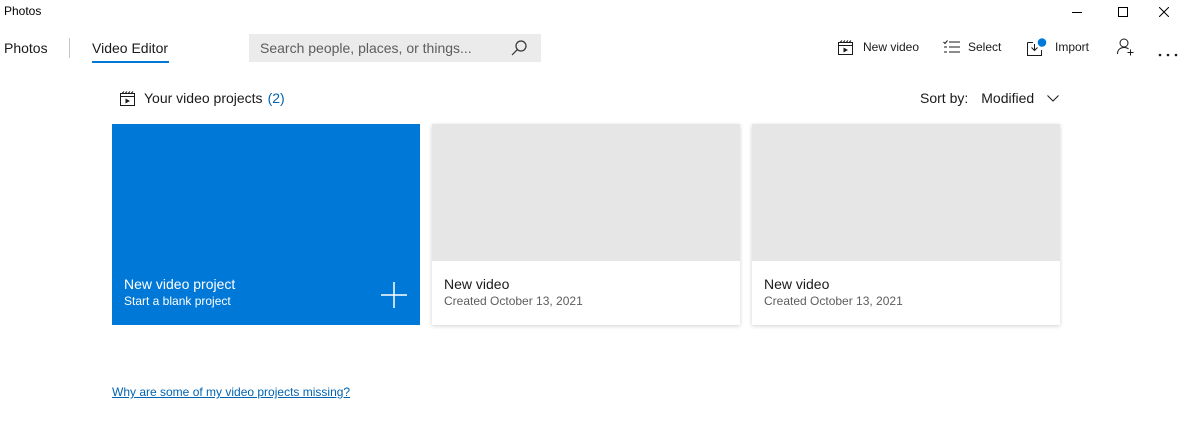  I want to click on chevron-down-icon, so click(1053, 98).